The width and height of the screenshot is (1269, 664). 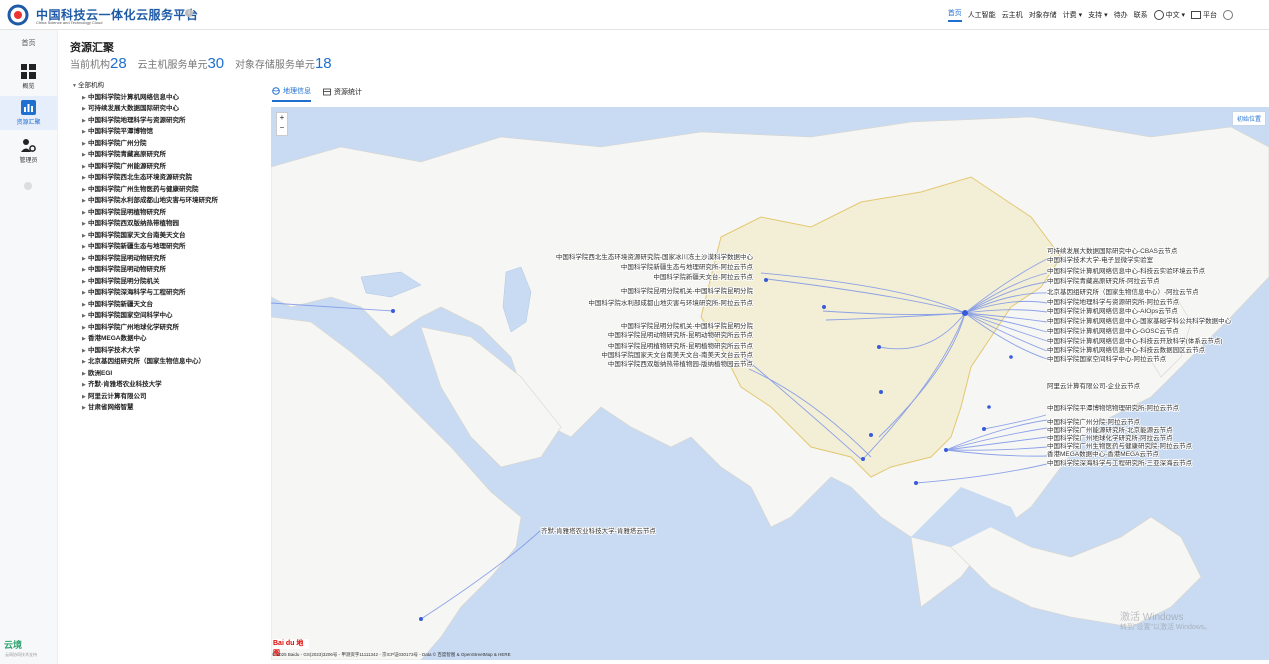 What do you see at coordinates (1121, 15) in the screenshot?
I see `nav-todo: 待办` at bounding box center [1121, 15].